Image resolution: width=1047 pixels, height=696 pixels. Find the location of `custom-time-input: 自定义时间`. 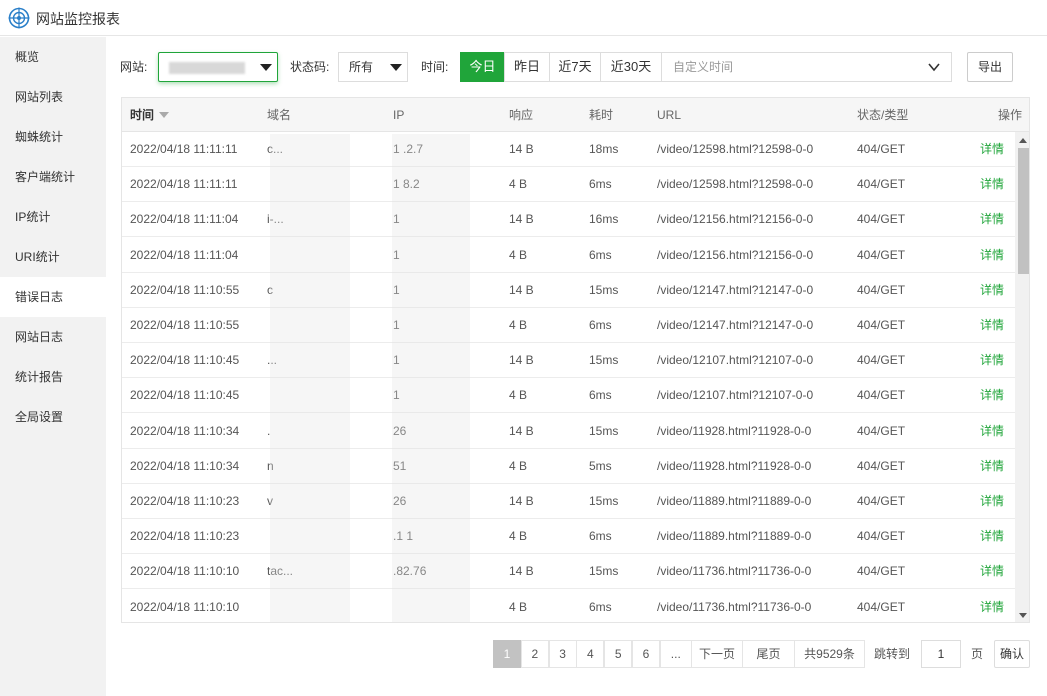

custom-time-input: 自定义时间 is located at coordinates (806, 67).